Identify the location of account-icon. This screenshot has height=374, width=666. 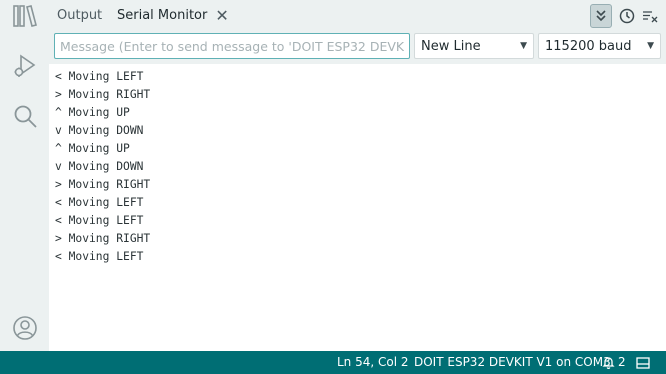
(25, 328).